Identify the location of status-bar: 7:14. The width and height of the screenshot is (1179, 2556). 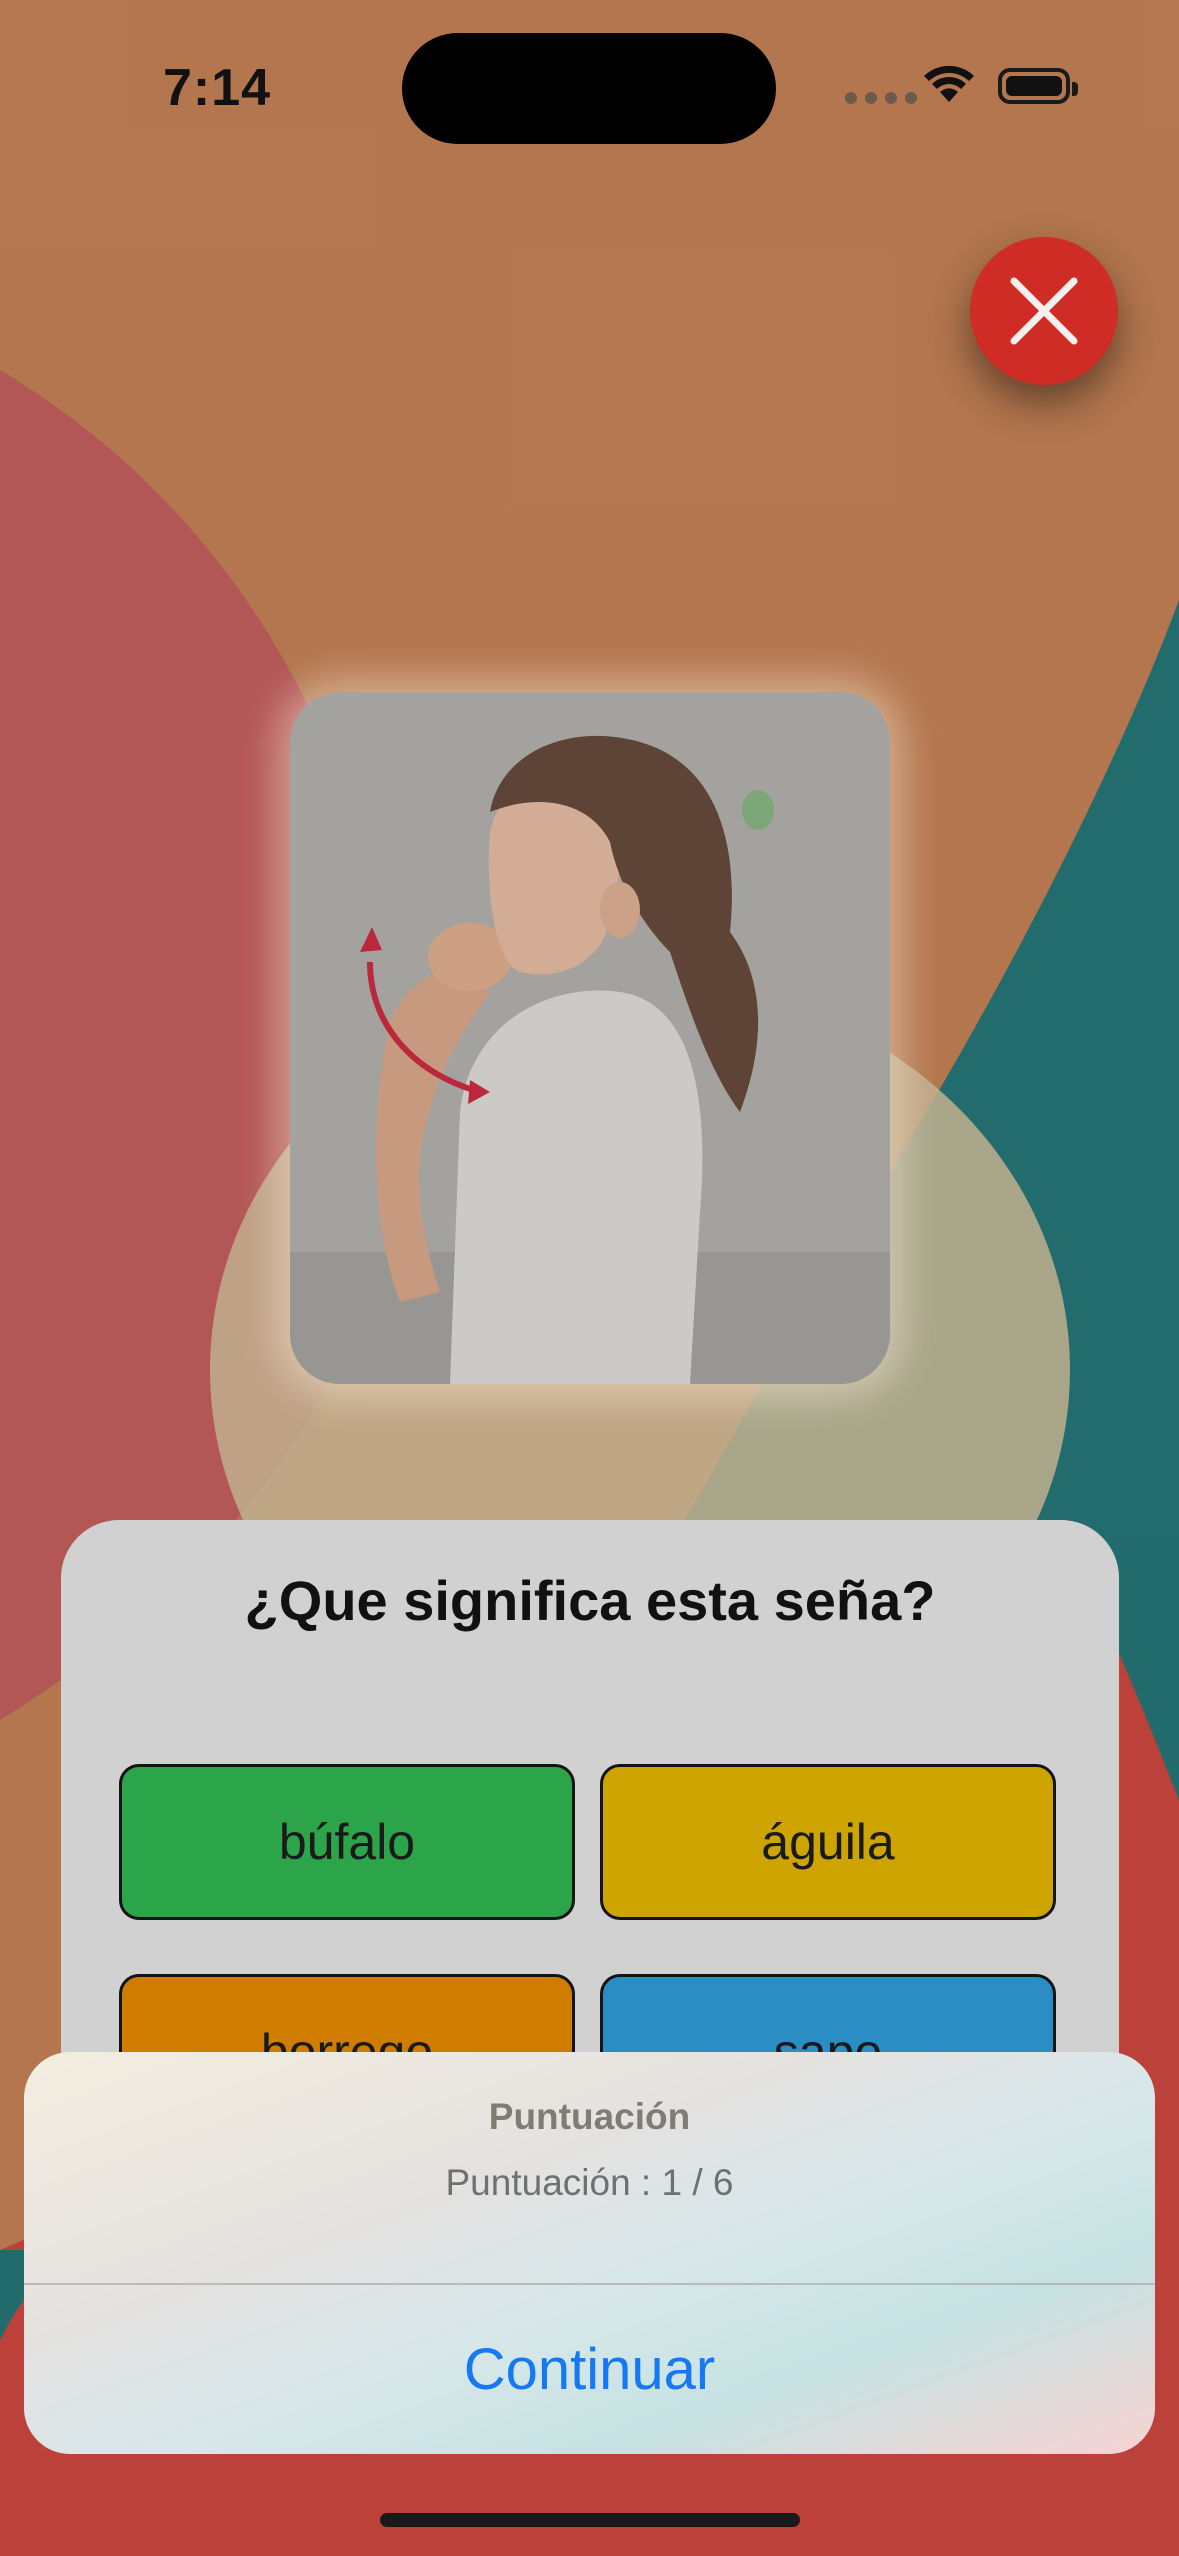
(589, 90).